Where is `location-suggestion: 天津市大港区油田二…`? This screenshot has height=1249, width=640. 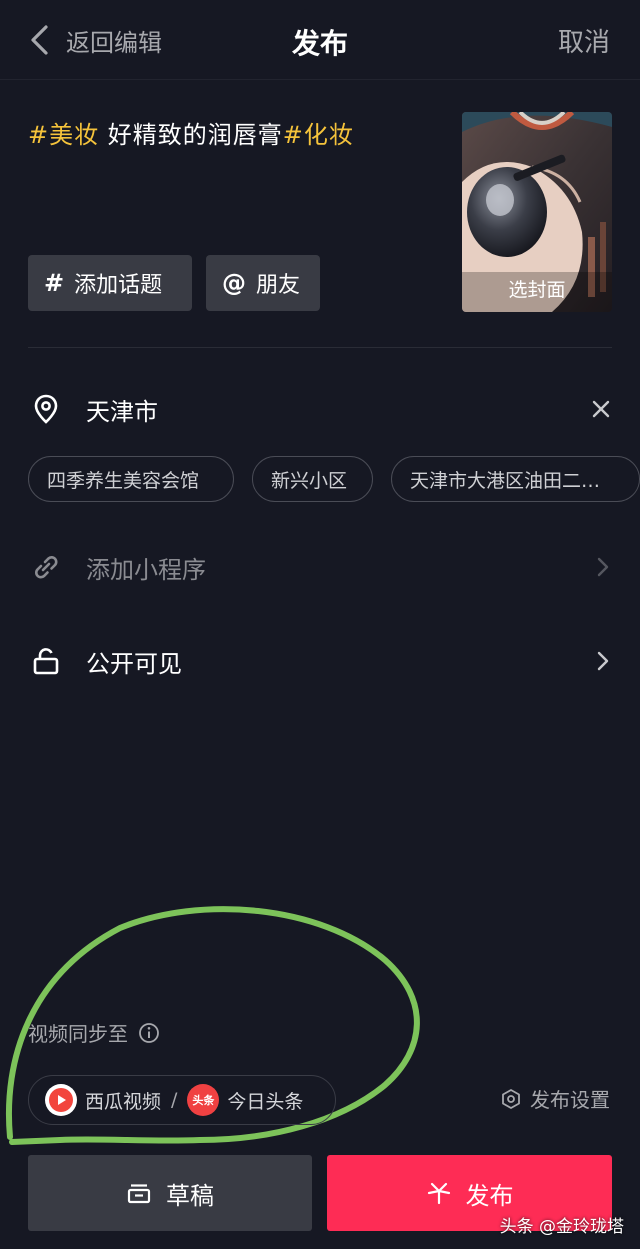
location-suggestion: 天津市大港区油田二… is located at coordinates (515, 479).